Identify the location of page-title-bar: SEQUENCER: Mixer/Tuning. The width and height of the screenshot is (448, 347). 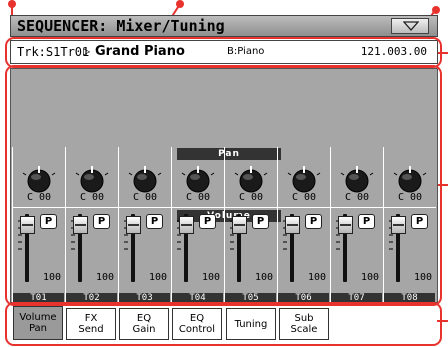
(224, 26).